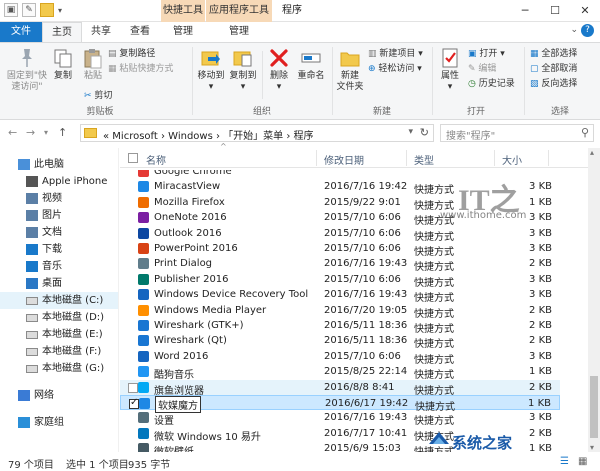  I want to click on maximize-button: ☐, so click(555, 11).